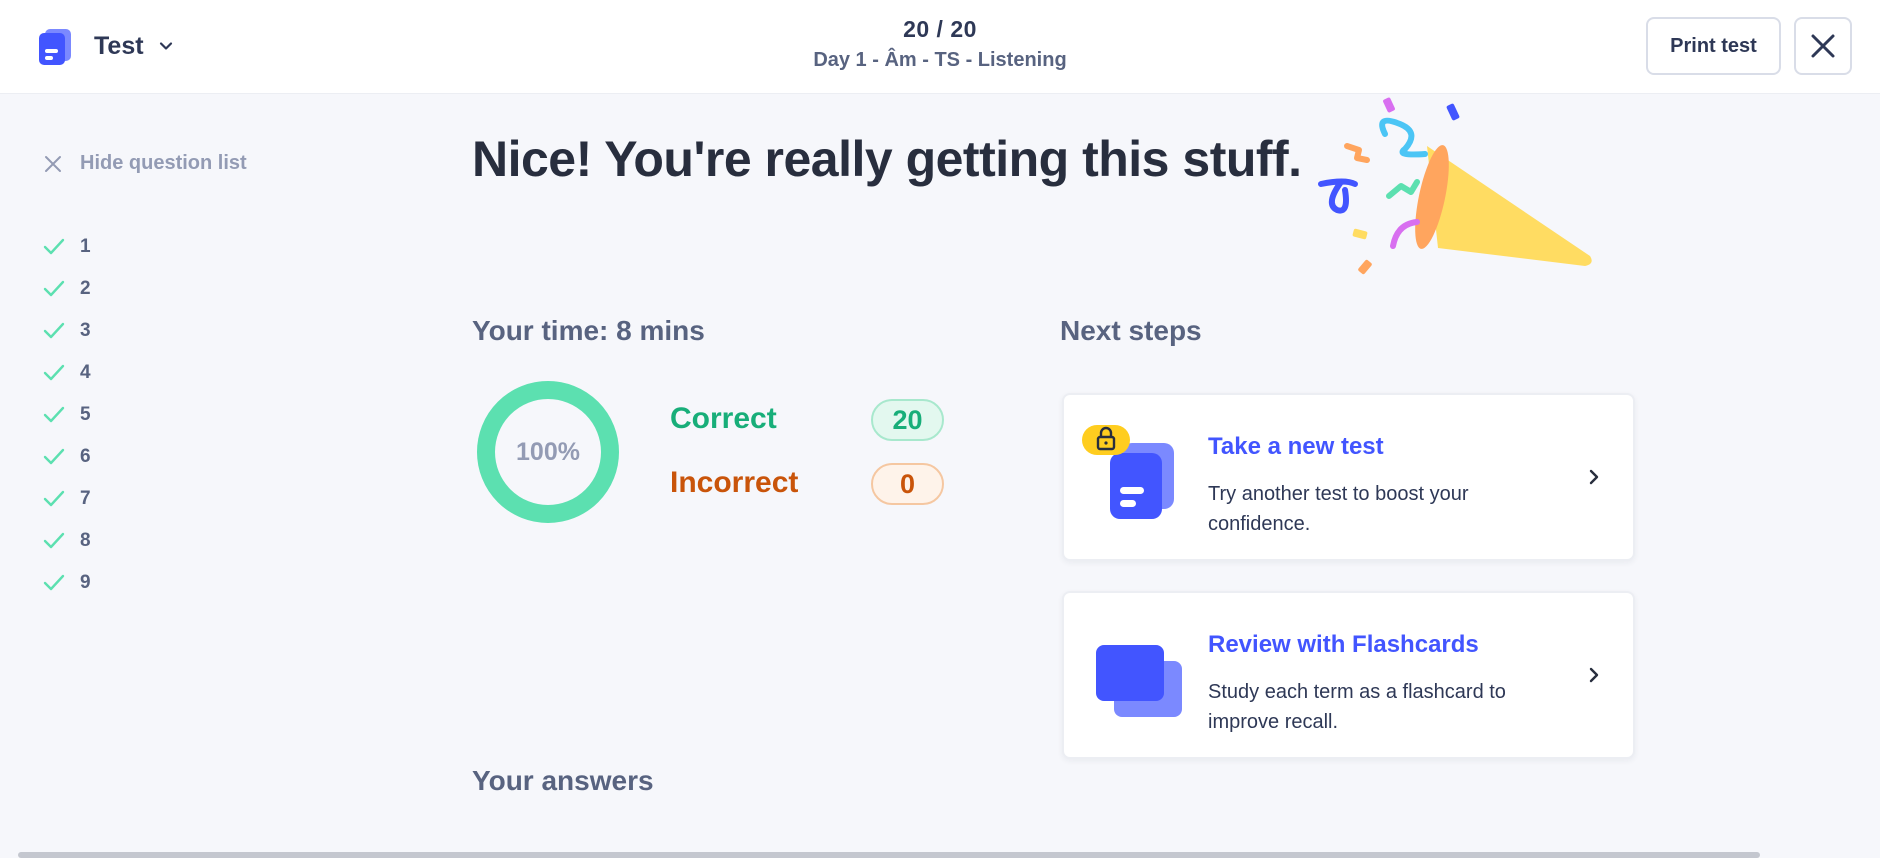 Image resolution: width=1880 pixels, height=858 pixels. What do you see at coordinates (66, 457) in the screenshot?
I see `question-list-item: 6` at bounding box center [66, 457].